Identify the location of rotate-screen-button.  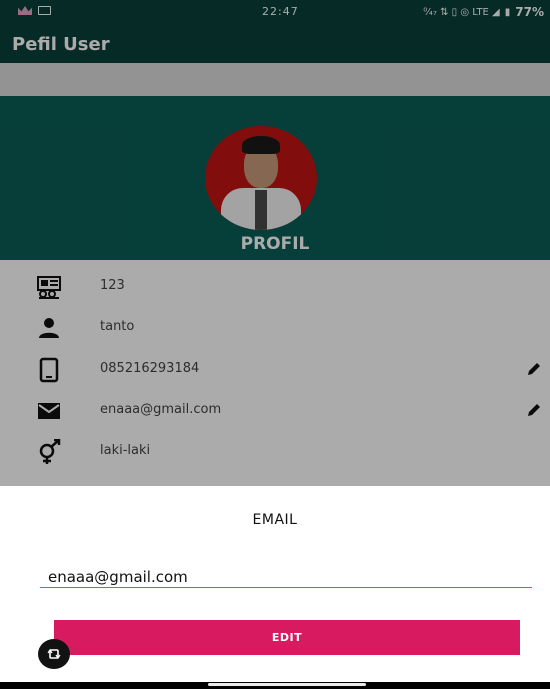
(54, 654).